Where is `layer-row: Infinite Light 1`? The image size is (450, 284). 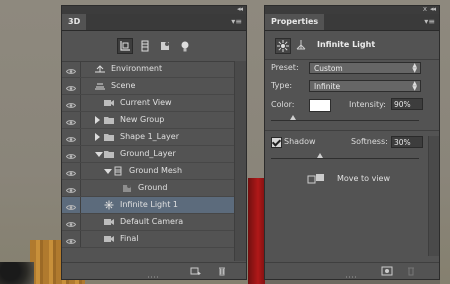
layer-row: Infinite Light 1 is located at coordinates (148, 205).